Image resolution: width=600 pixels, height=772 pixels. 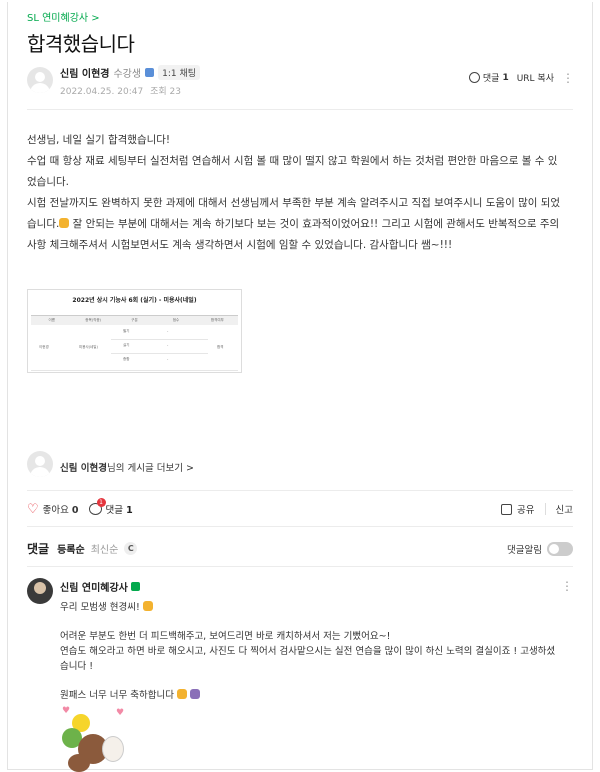 I want to click on comment-notify: 댓글알림, so click(x=540, y=548).